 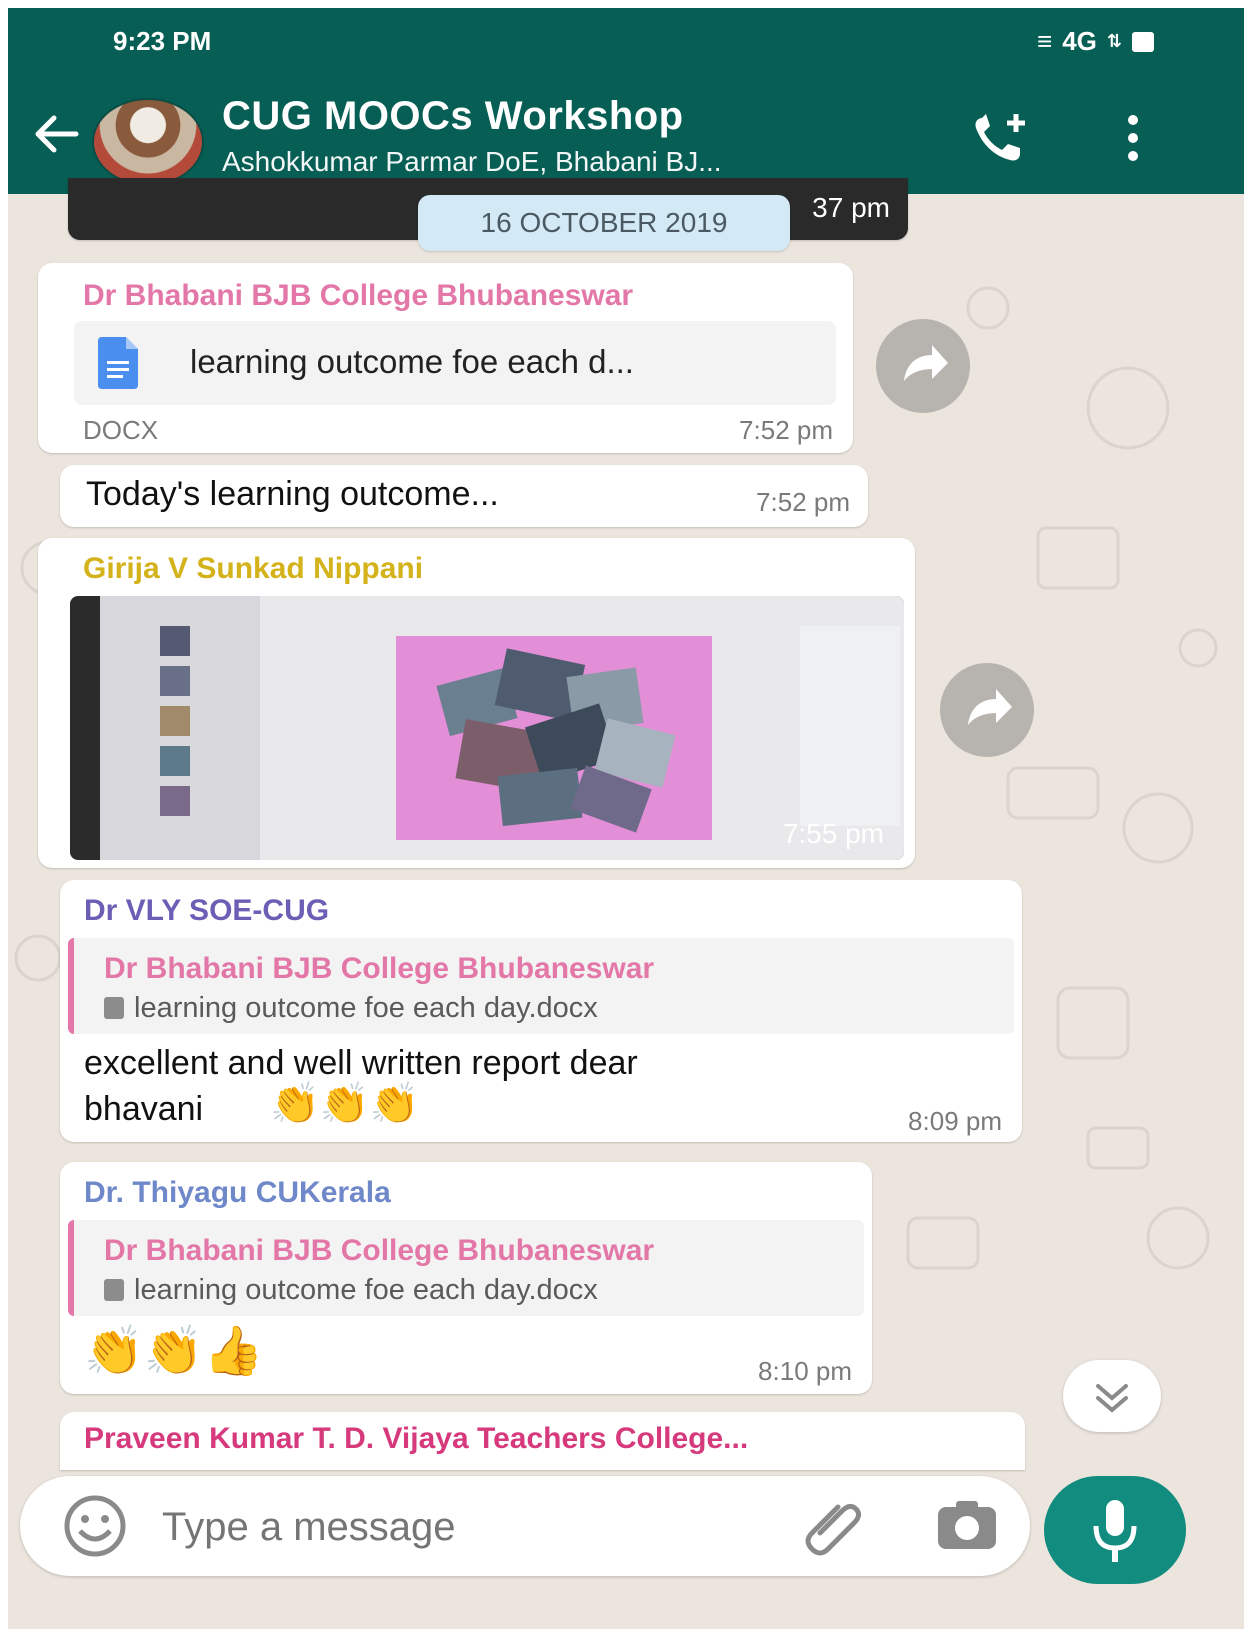 What do you see at coordinates (345, 1104) in the screenshot?
I see `clapping-hands-emoji: 👏👏👏` at bounding box center [345, 1104].